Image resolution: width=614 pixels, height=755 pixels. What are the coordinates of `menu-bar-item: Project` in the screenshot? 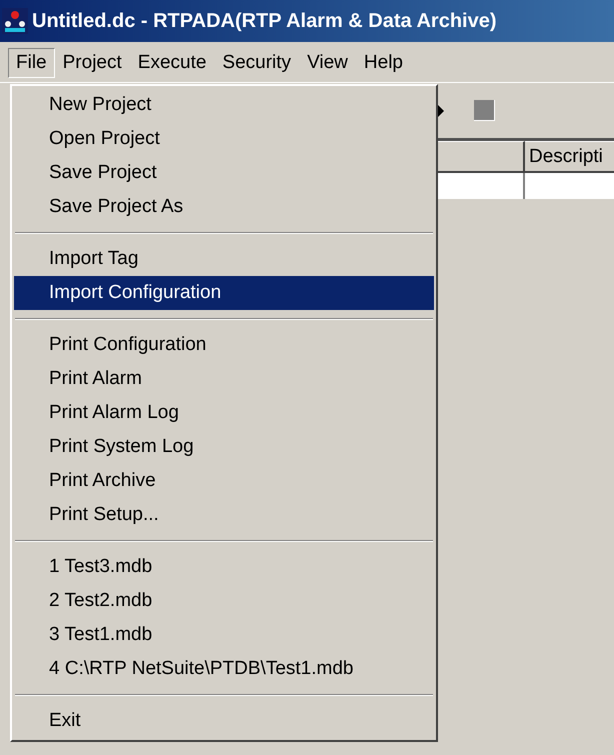 It's located at (92, 63).